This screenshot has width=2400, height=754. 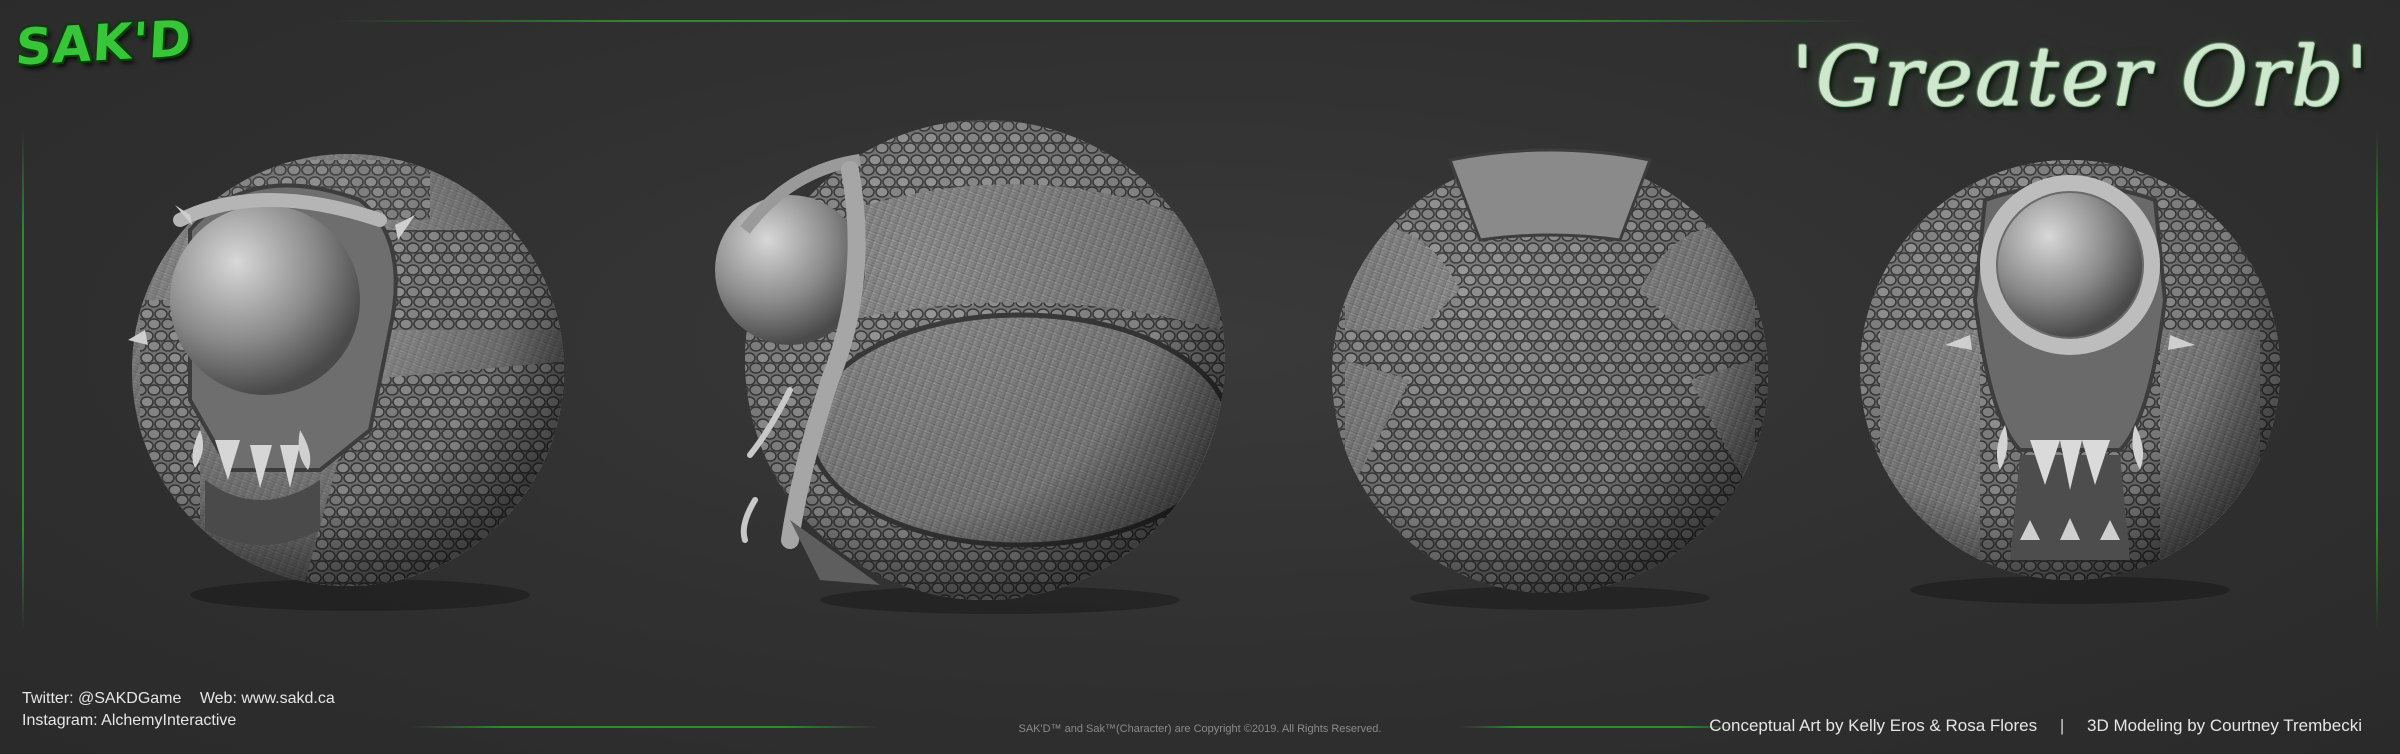 I want to click on orb-view-three-quarter, so click(x=346, y=382).